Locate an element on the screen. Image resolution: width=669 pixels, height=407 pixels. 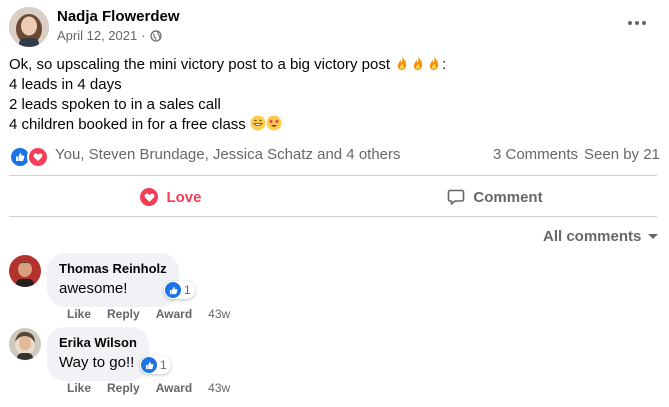
globe-icon is located at coordinates (155, 35).